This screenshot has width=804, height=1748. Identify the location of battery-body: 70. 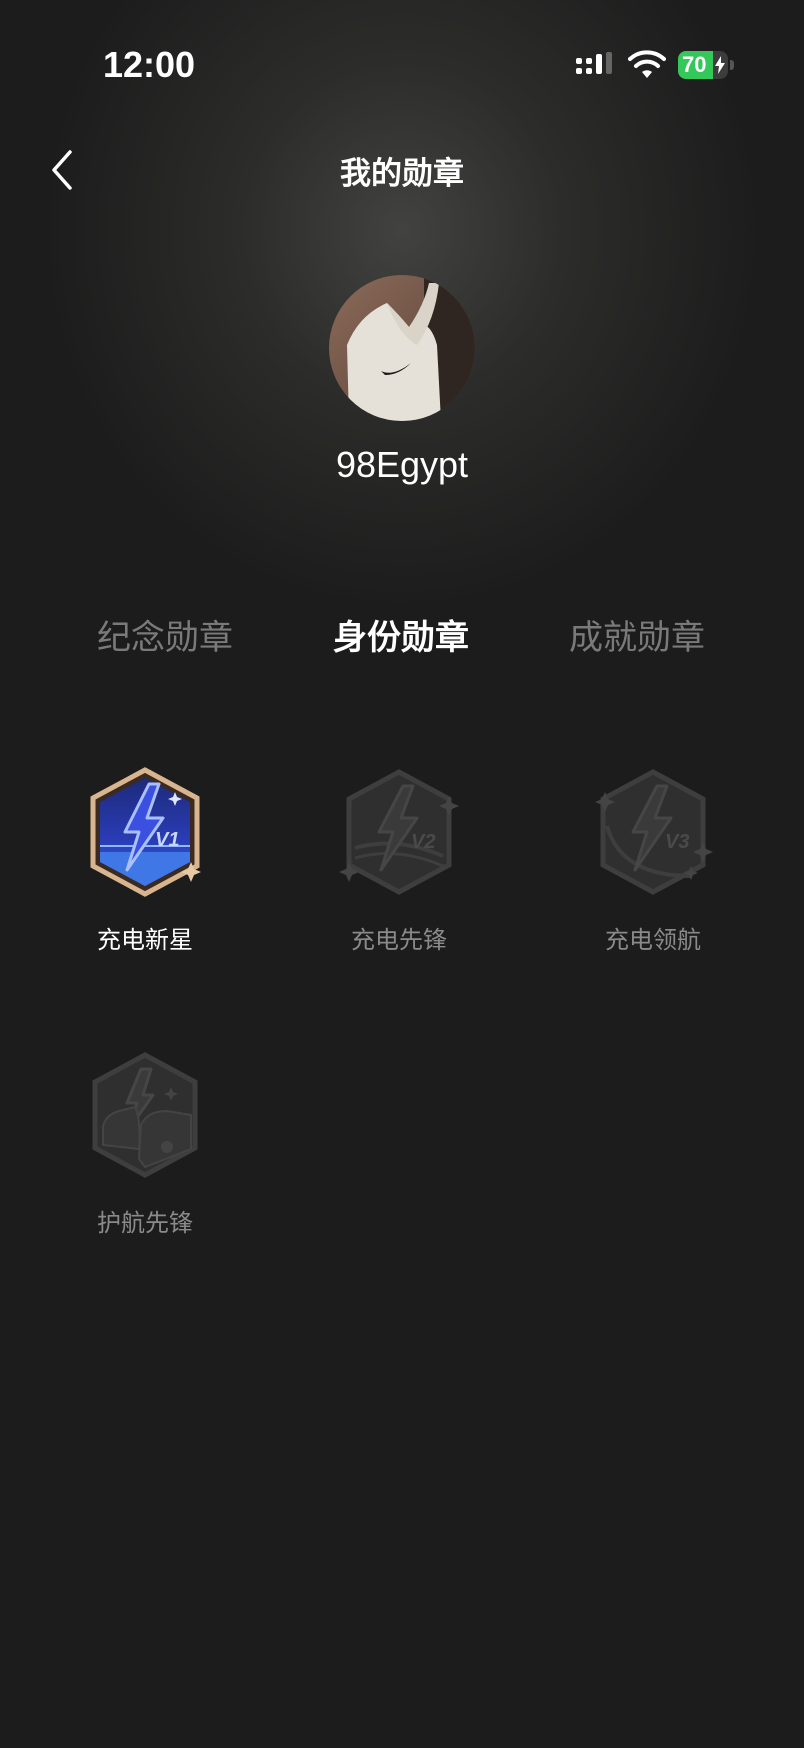
(703, 65).